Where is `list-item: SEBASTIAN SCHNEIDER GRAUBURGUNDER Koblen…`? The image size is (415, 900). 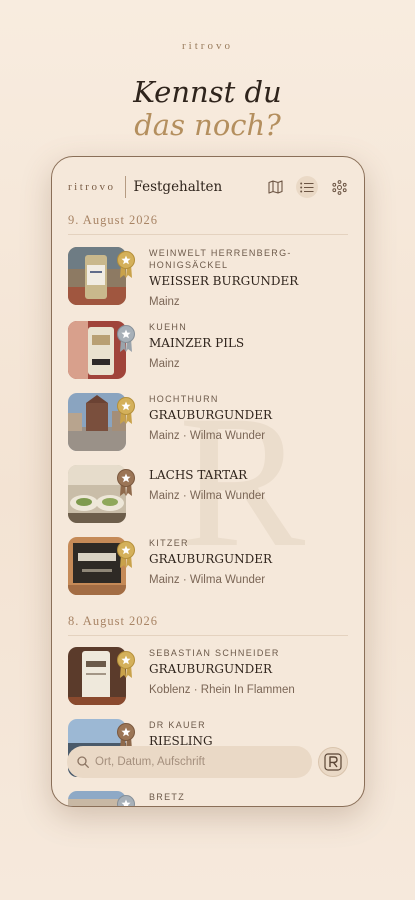
list-item: SEBASTIAN SCHNEIDER GRAUBURGUNDER Koblen… is located at coordinates (213, 677).